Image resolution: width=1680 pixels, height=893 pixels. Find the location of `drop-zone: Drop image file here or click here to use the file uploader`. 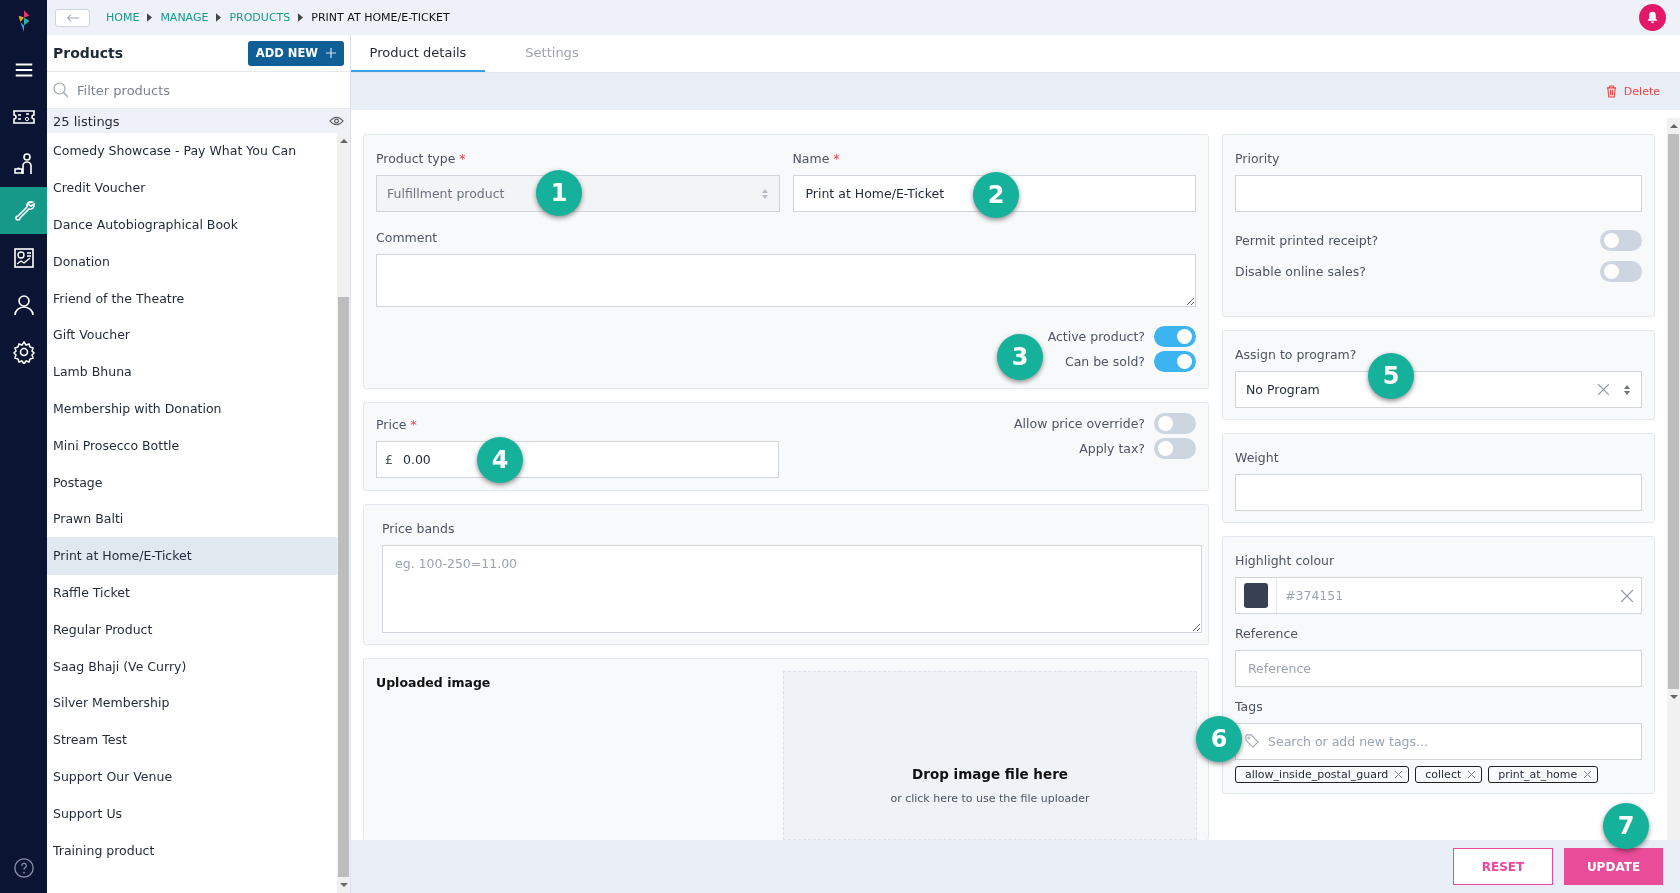

drop-zone: Drop image file here or click here to use the file uploader is located at coordinates (990, 755).